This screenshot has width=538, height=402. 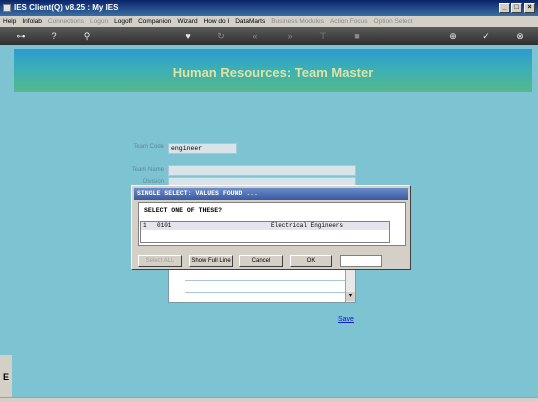 What do you see at coordinates (357, 36) in the screenshot?
I see `stop-icon: ■` at bounding box center [357, 36].